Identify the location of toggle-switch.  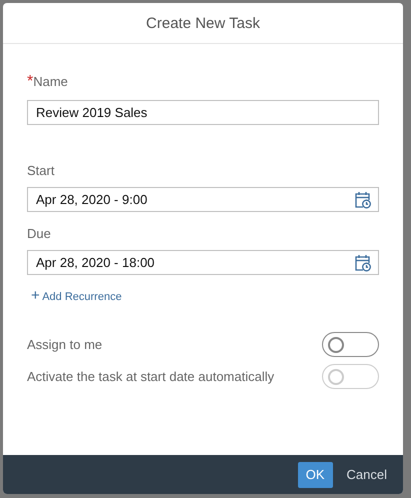
(350, 344).